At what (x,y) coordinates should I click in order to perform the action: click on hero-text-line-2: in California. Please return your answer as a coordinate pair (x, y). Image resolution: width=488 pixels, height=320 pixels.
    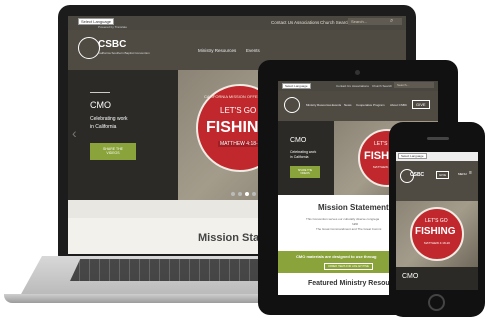
    Looking at the image, I should click on (103, 127).